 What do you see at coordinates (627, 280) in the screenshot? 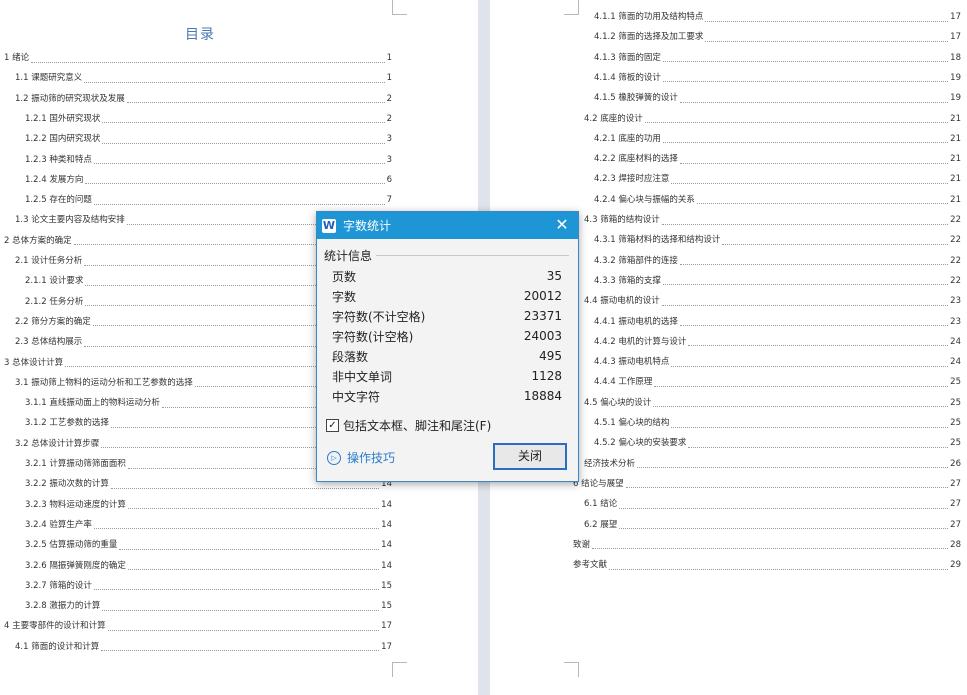
I see `toc-entry-label: 4.3.3 筛箱的支撑` at bounding box center [627, 280].